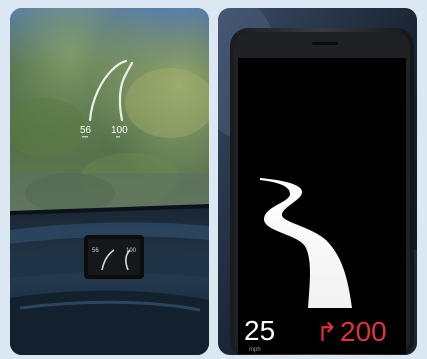  I want to click on current-speed: 25, so click(259, 330).